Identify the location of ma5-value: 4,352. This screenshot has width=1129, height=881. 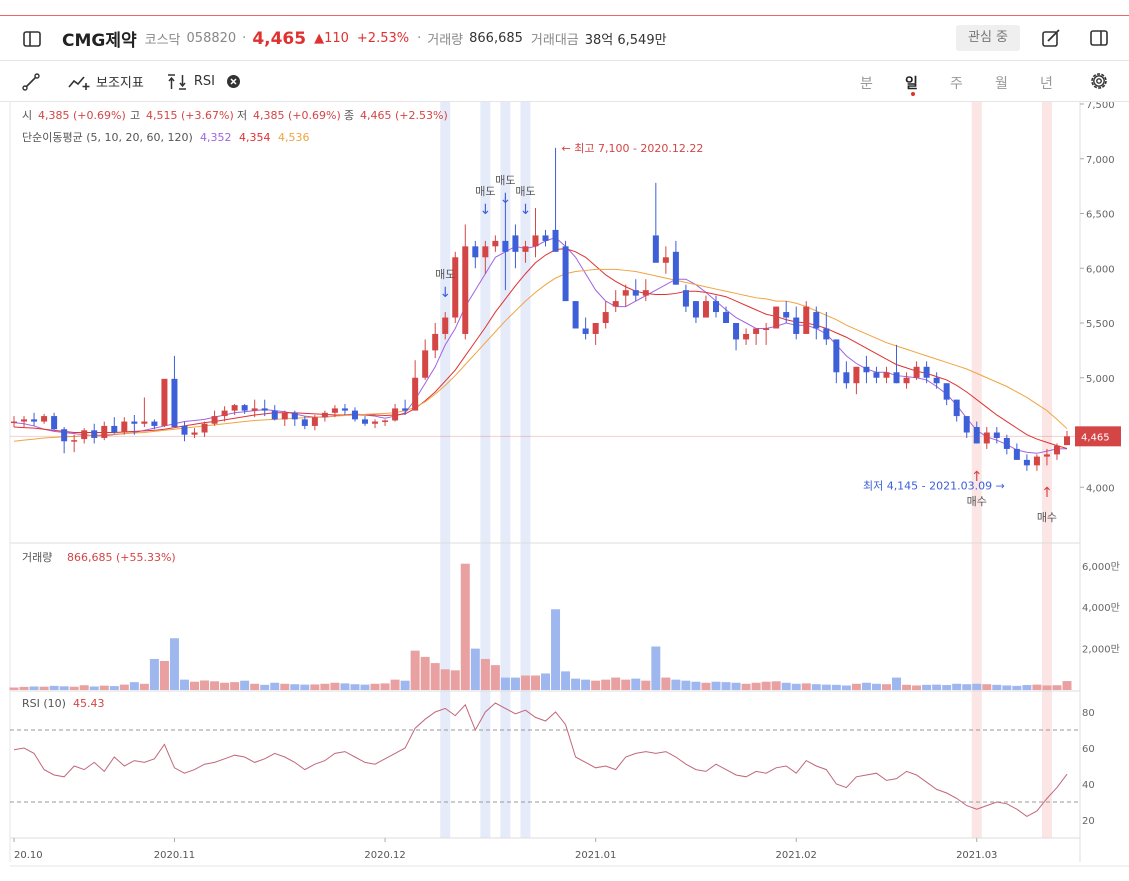
(216, 137).